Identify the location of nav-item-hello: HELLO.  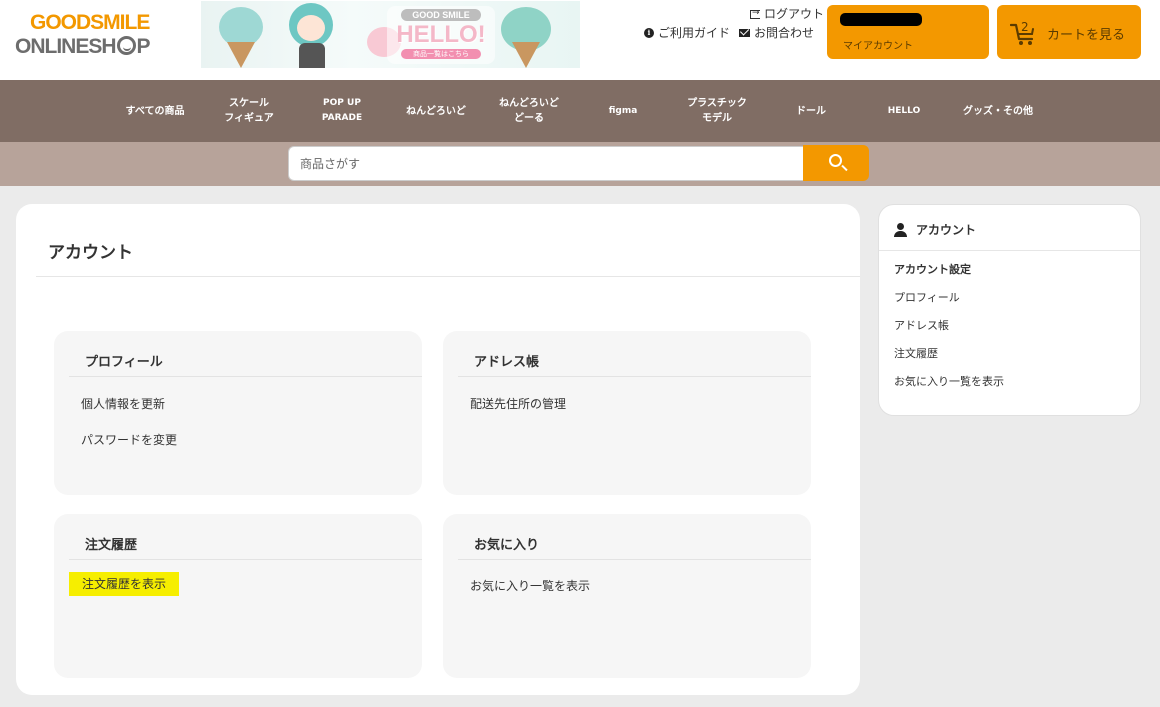
(904, 111).